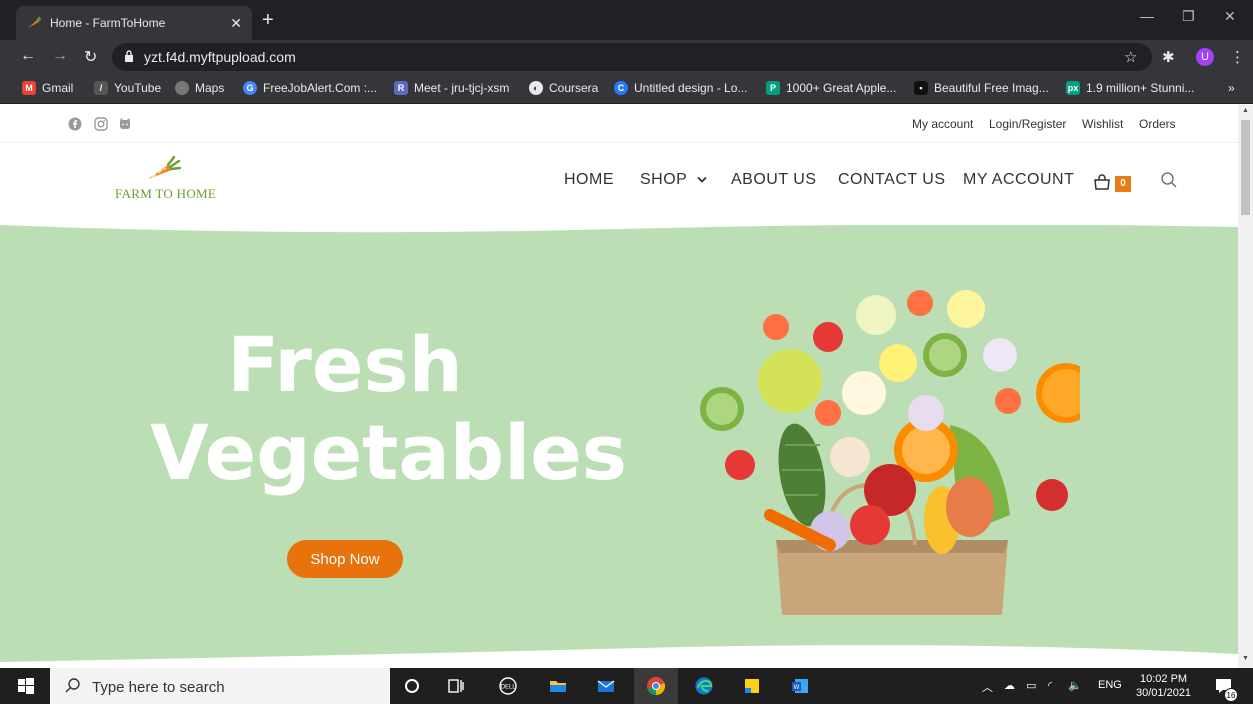 The width and height of the screenshot is (1253, 704). What do you see at coordinates (47, 88) in the screenshot?
I see `bookmark-gmail: M Gmail` at bounding box center [47, 88].